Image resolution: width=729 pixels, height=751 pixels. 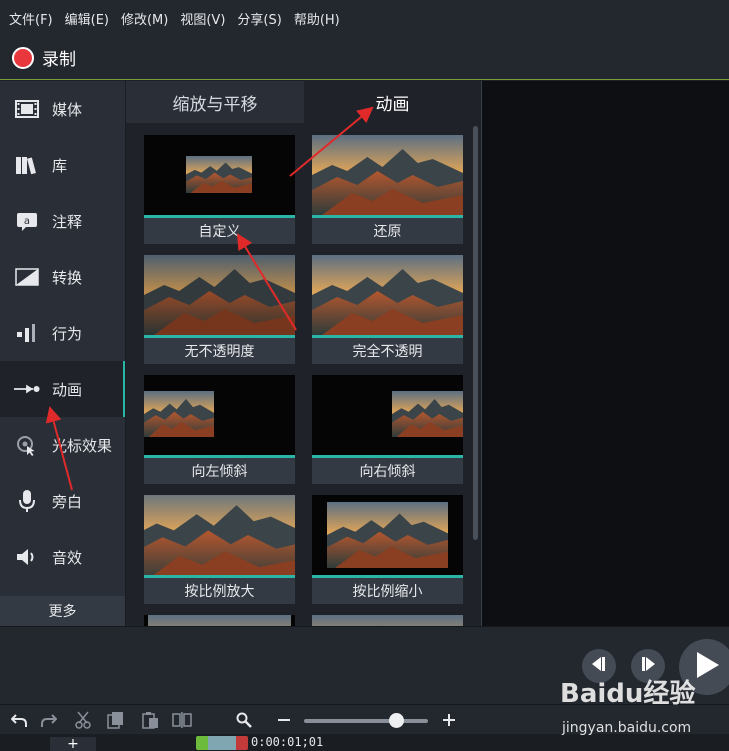 I want to click on preset-restore: 还原, so click(x=387, y=189).